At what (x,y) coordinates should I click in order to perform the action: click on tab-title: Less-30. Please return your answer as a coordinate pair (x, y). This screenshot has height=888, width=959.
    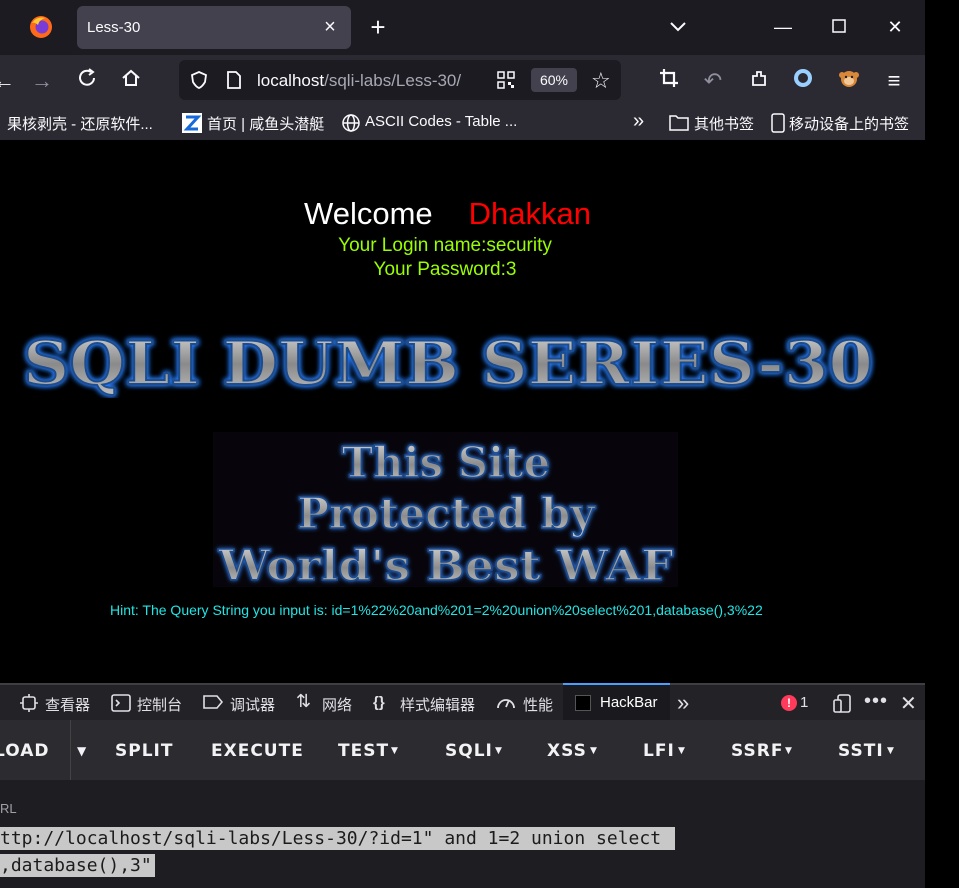
    Looking at the image, I should click on (114, 27).